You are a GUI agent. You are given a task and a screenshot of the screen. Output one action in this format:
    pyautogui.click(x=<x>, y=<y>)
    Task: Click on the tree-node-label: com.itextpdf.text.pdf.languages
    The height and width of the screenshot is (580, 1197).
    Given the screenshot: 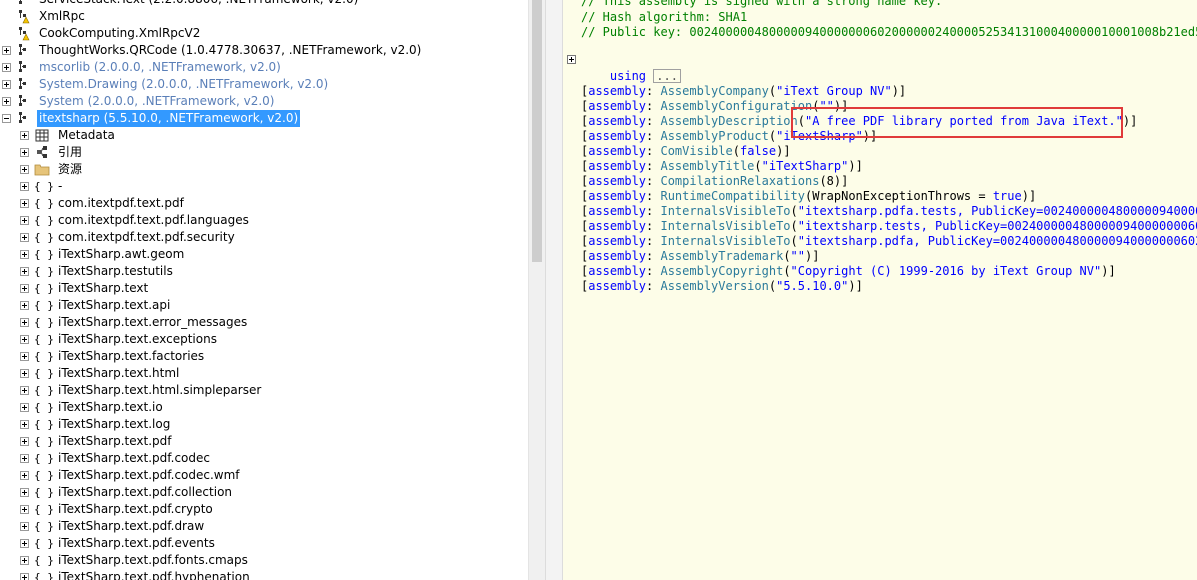 What is the action you would take?
    pyautogui.click(x=153, y=220)
    